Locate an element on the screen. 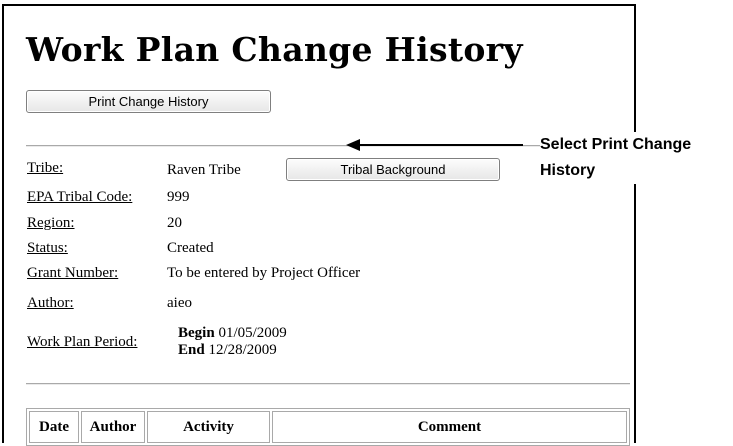 This screenshot has width=733, height=446. column-header-comment: Comment is located at coordinates (449, 427).